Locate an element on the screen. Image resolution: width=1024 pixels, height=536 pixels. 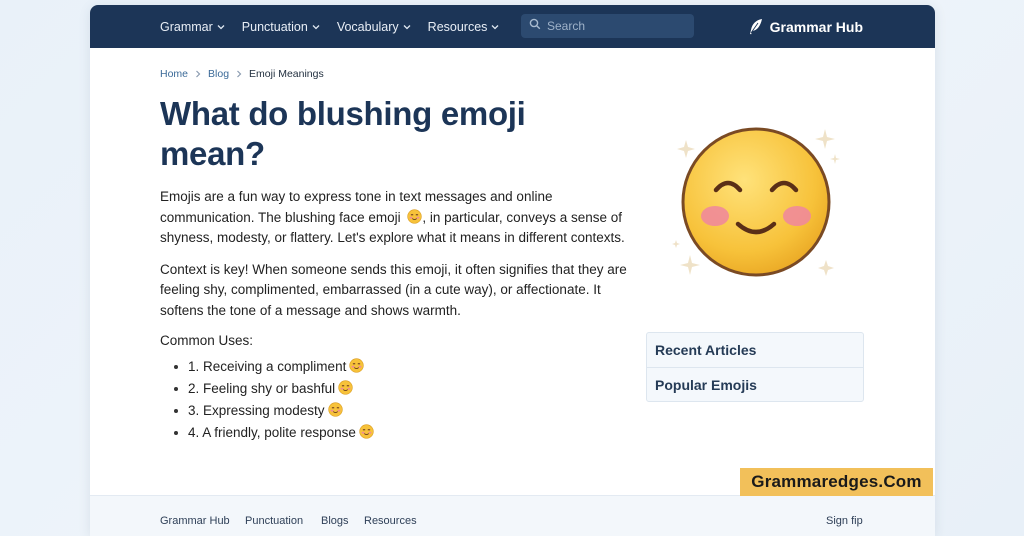
footer-link-grammar-hub: Grammar Hub is located at coordinates (195, 521).